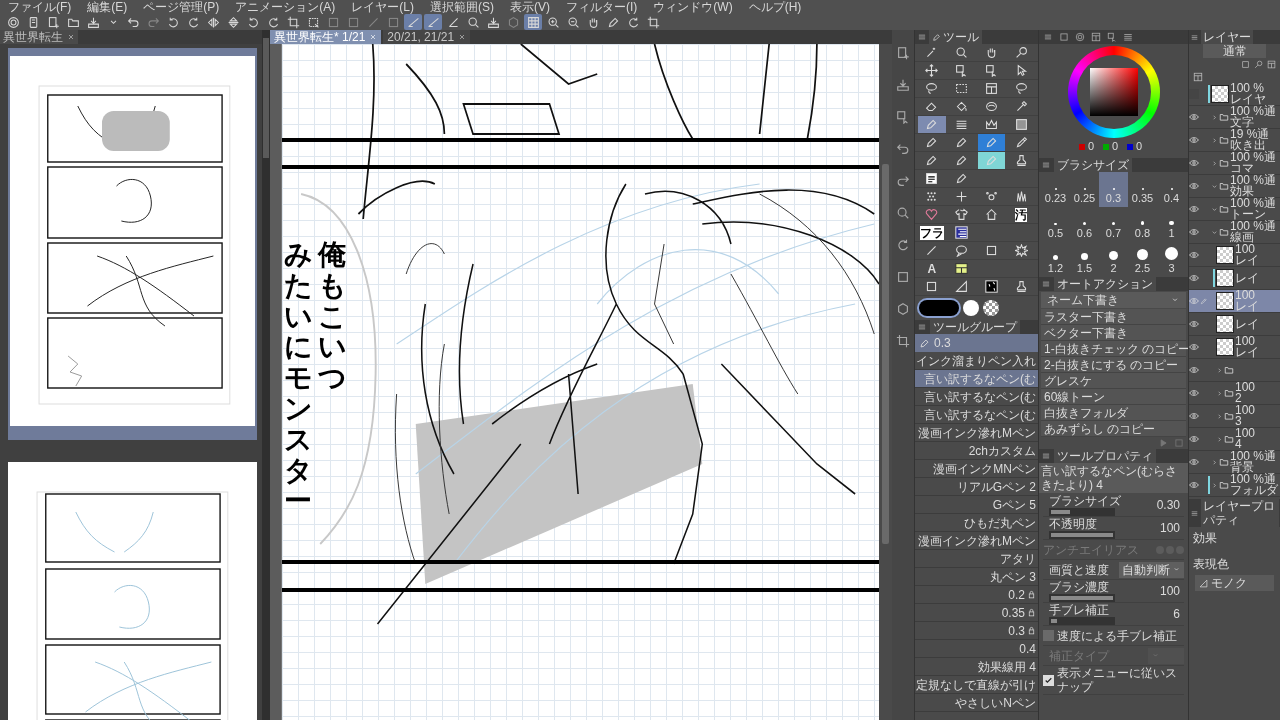 The height and width of the screenshot is (720, 1280). What do you see at coordinates (1105, 284) in the screenshot?
I see `panel-tab: オートアクション` at bounding box center [1105, 284].